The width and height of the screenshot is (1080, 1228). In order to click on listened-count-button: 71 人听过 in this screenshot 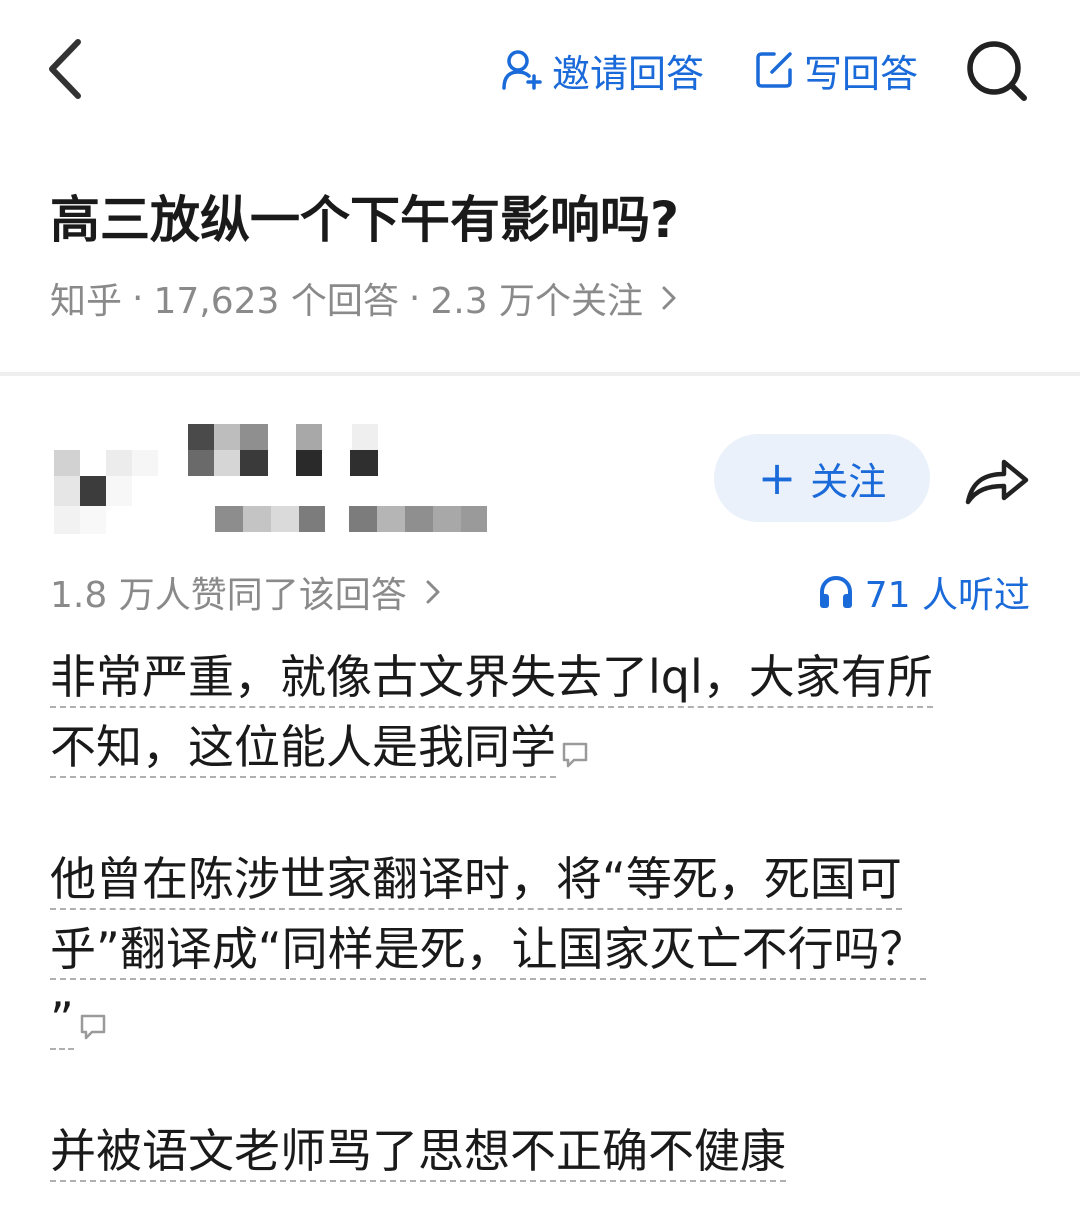, I will do `click(923, 592)`.